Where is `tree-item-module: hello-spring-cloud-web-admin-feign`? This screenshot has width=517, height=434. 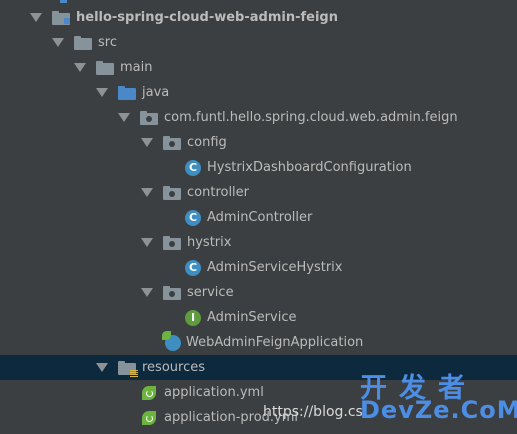 tree-item-module: hello-spring-cloud-web-admin-feign is located at coordinates (258, 17).